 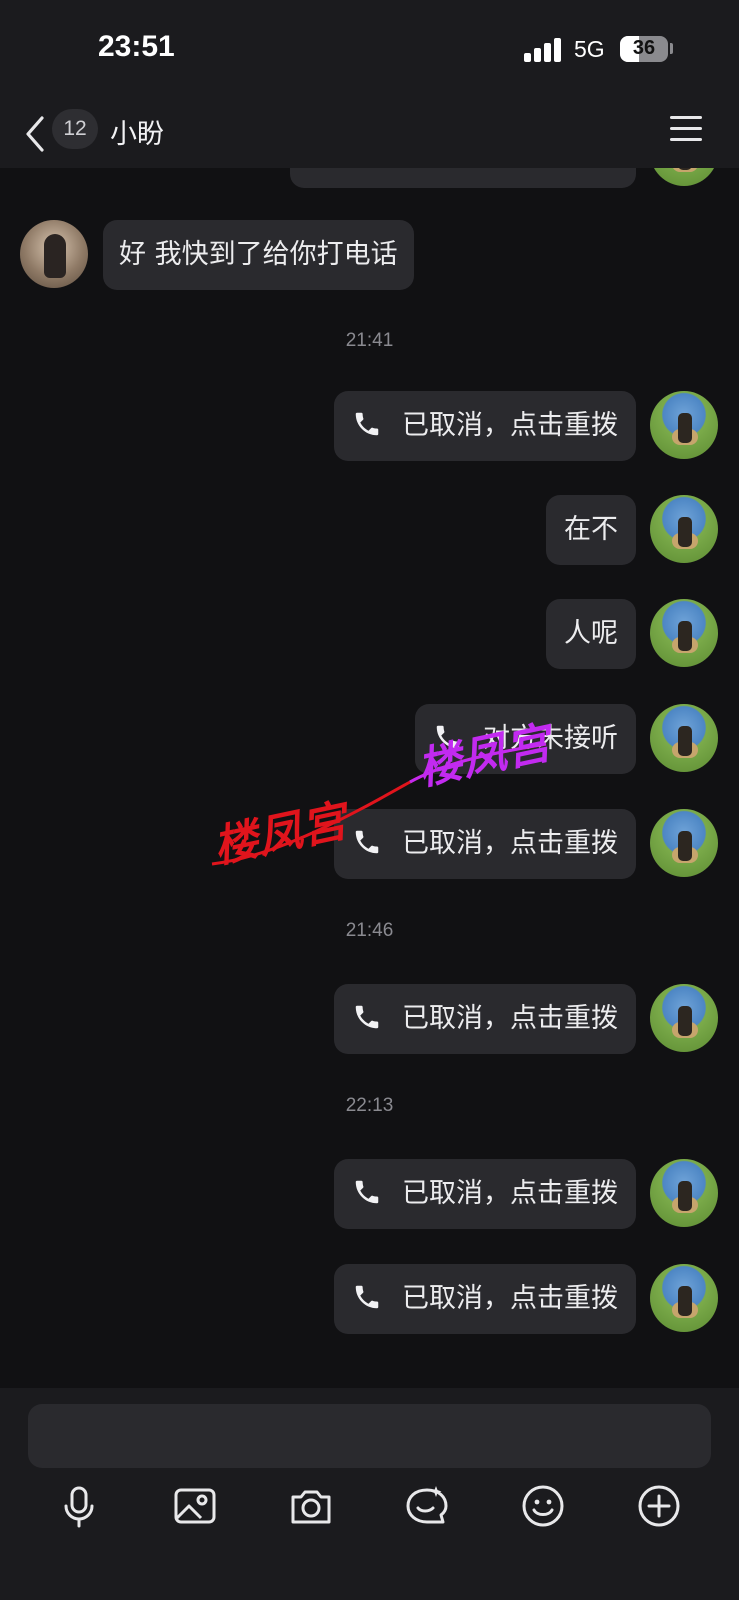 What do you see at coordinates (137, 131) in the screenshot?
I see `contact-name: 小盼` at bounding box center [137, 131].